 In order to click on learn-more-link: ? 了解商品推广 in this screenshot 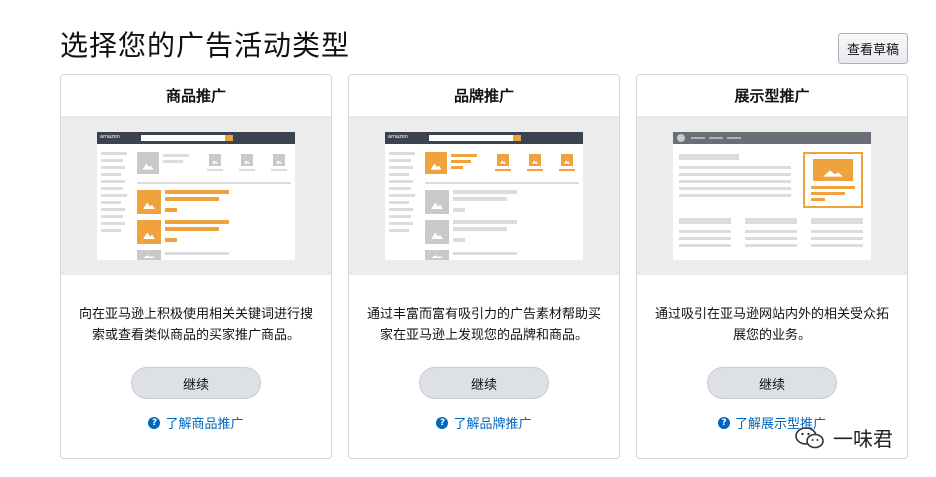, I will do `click(196, 422)`.